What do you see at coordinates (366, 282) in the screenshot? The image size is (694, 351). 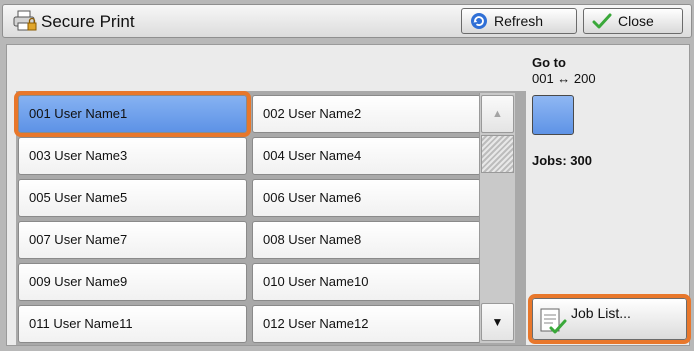 I see `list-item: 010 User Name10` at bounding box center [366, 282].